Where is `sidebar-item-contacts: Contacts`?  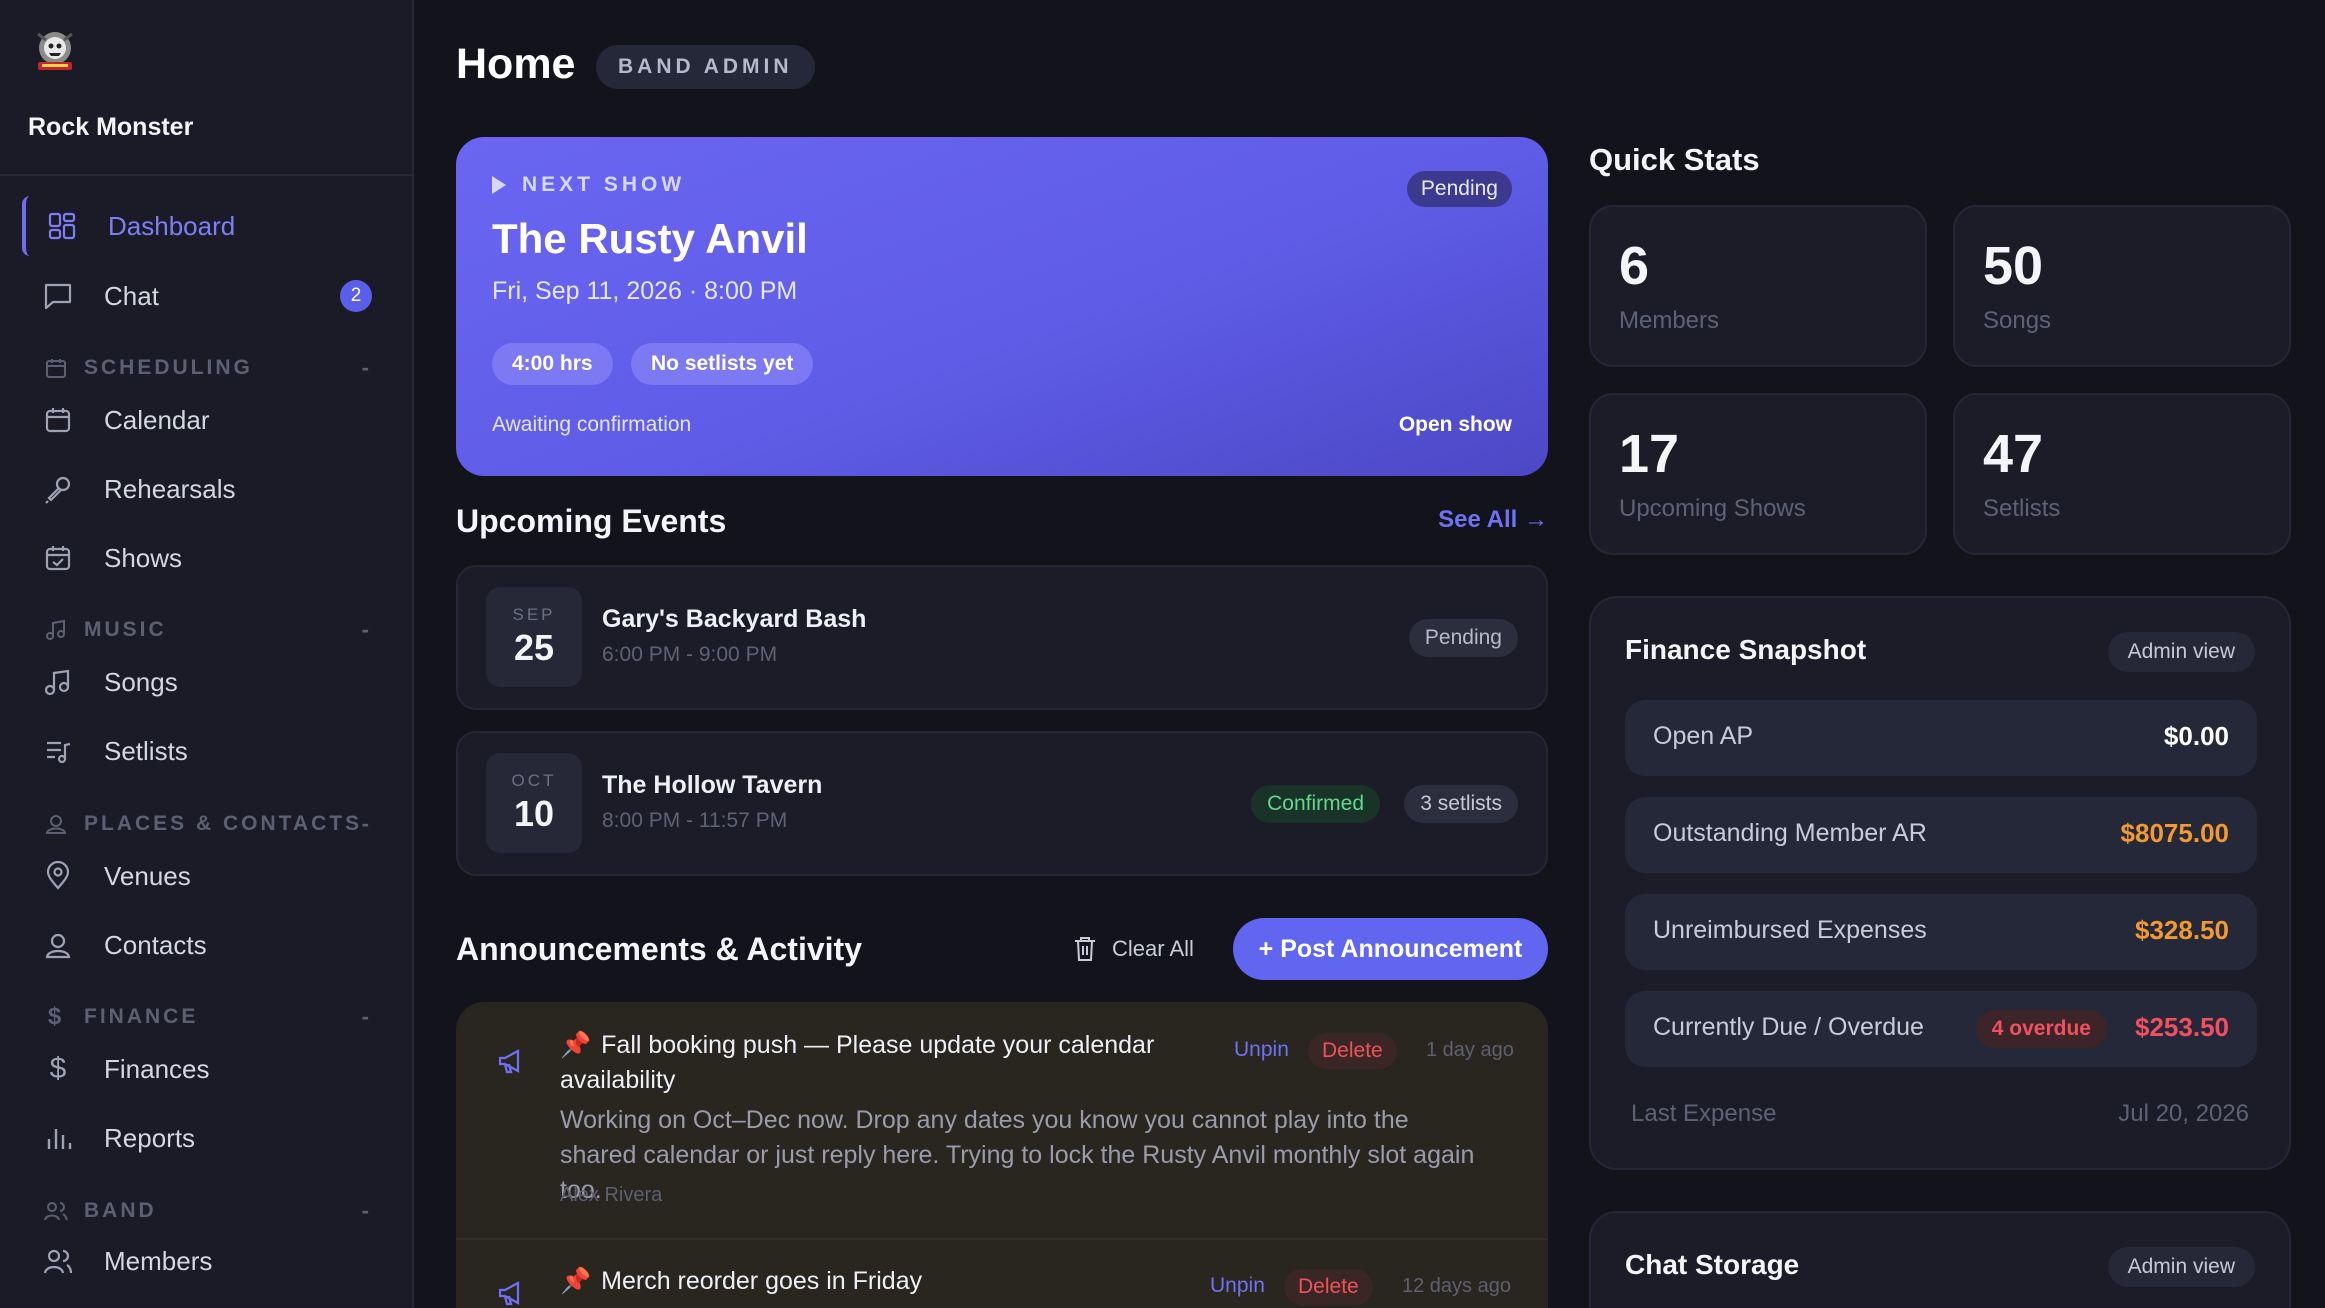
sidebar-item-contacts: Contacts is located at coordinates (207, 945).